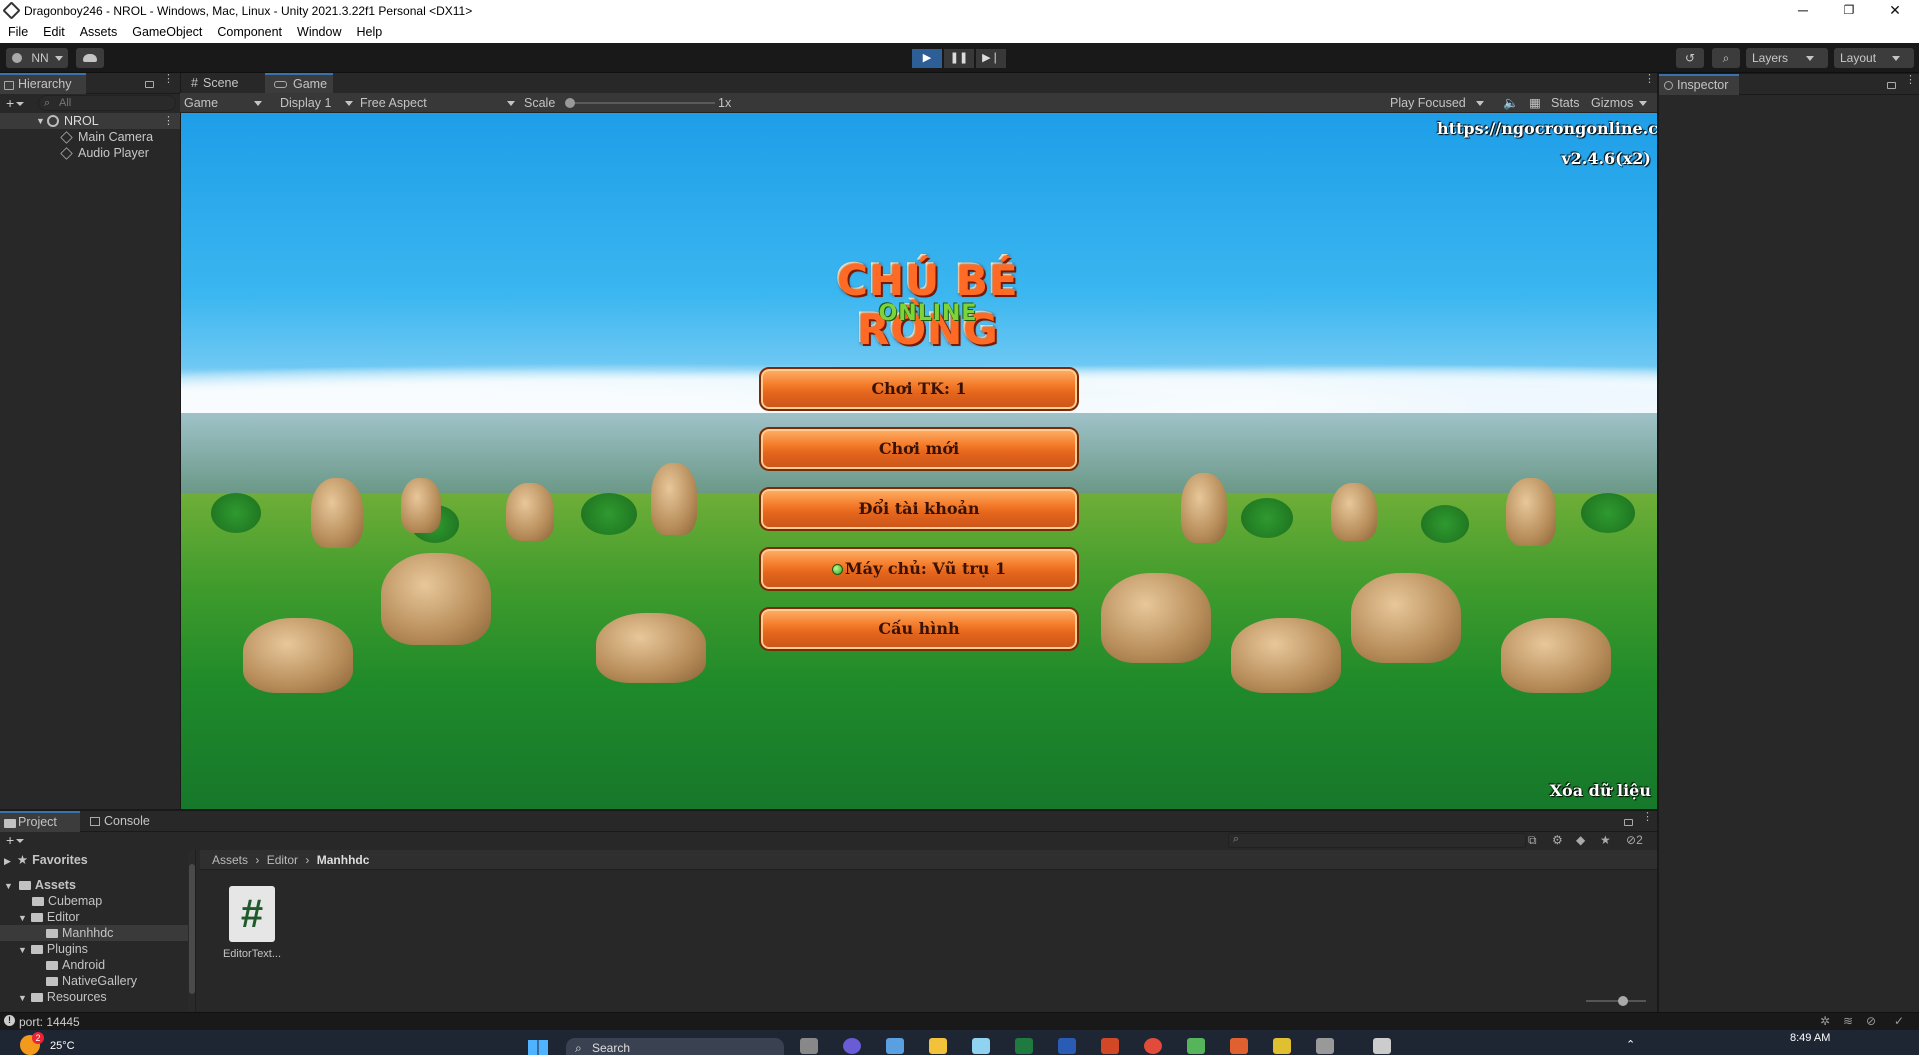 Image resolution: width=1919 pixels, height=1055 pixels. I want to click on powerpoint-icon, so click(1110, 1046).